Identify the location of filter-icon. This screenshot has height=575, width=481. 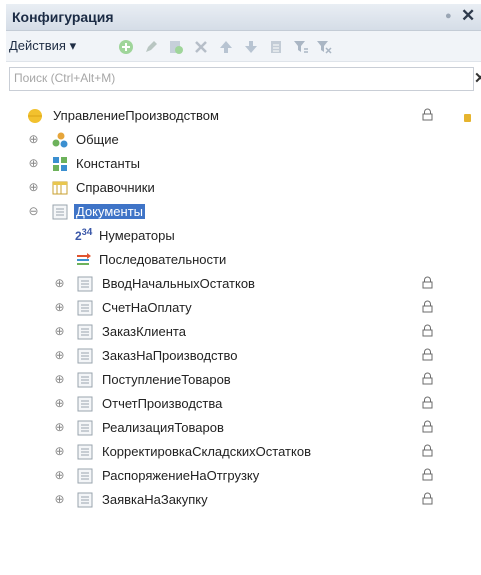
(301, 47).